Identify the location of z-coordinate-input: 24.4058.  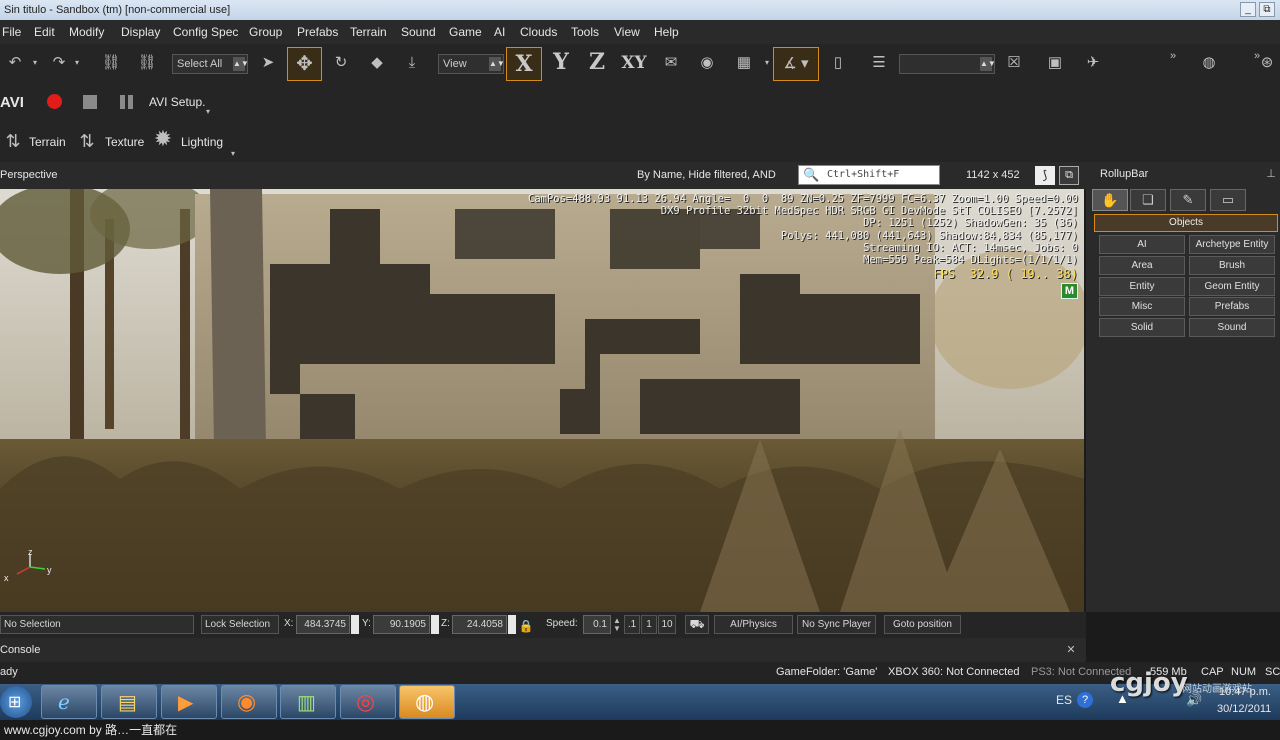
(479, 624).